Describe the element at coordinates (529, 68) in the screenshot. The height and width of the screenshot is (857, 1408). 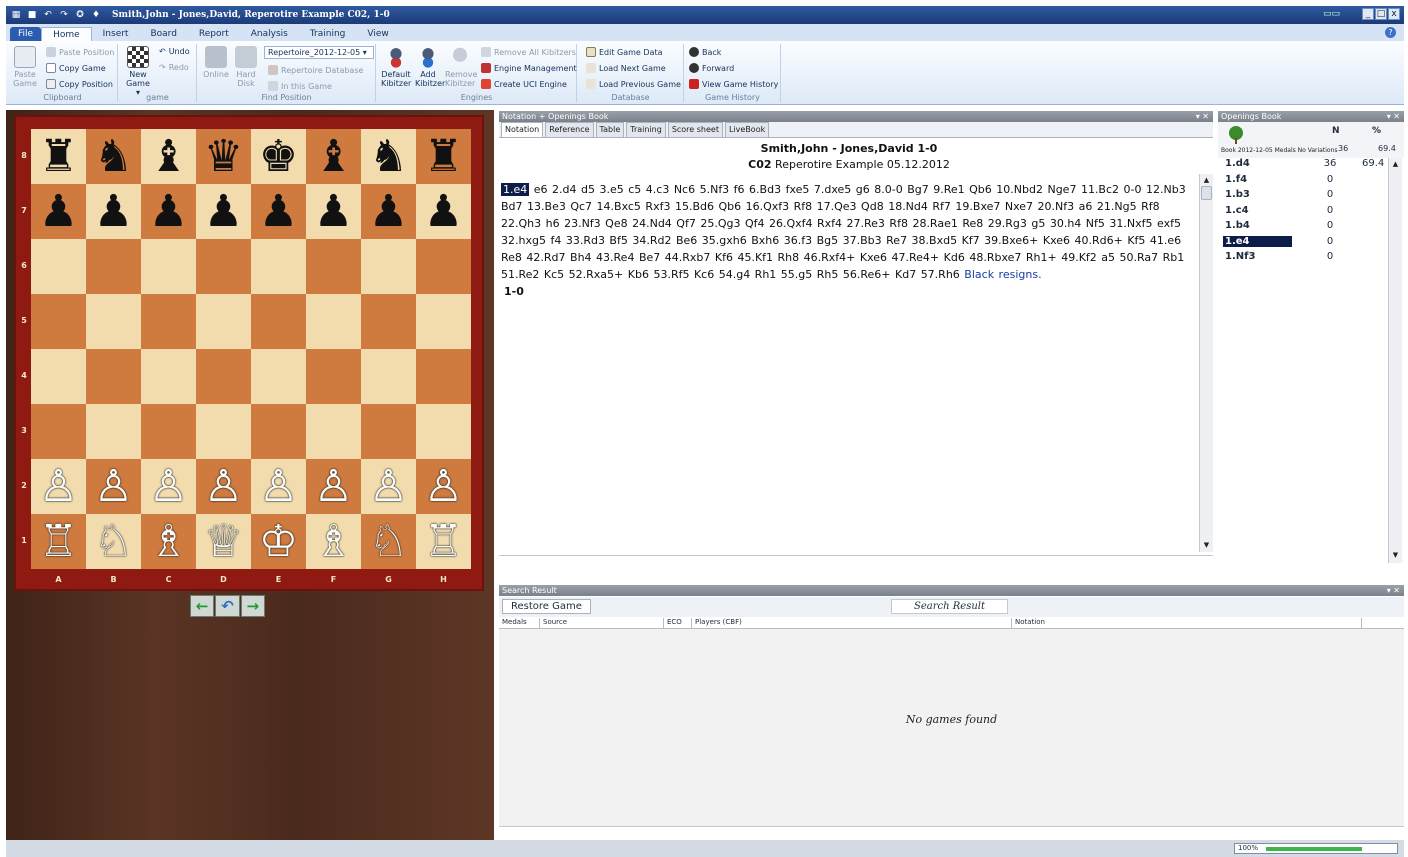
I see `engine-management-button: Engine Management` at that location.